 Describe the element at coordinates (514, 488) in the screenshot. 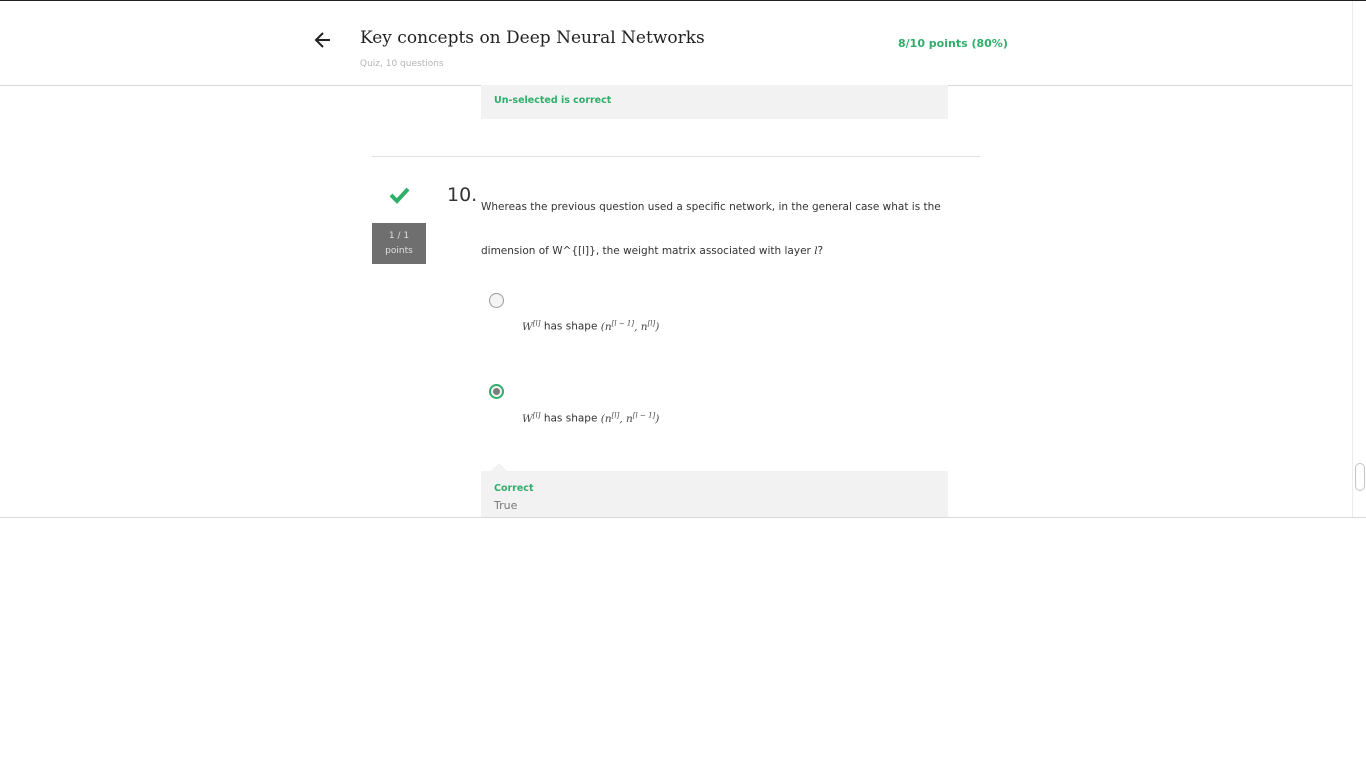

I see `feedback-label: Correct` at that location.